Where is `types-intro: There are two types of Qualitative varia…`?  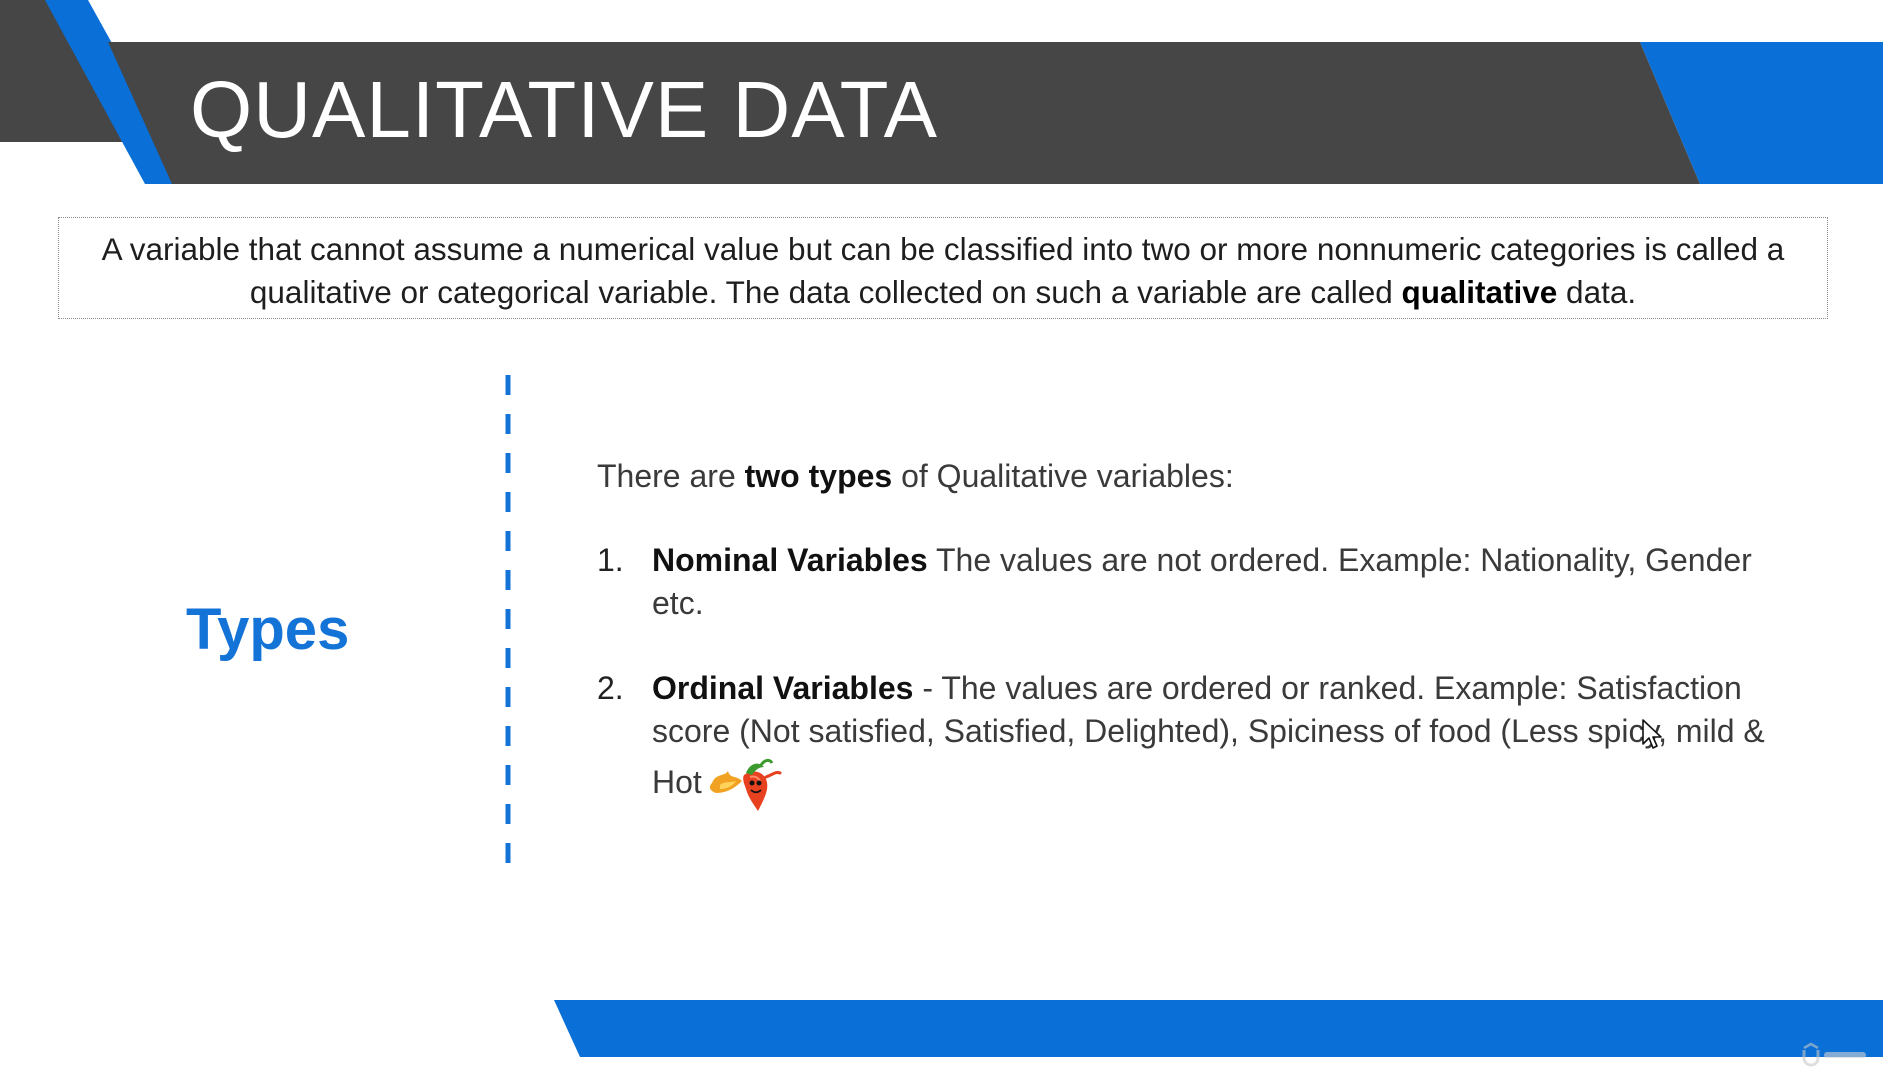
types-intro: There are two types of Qualitative varia… is located at coordinates (1187, 476).